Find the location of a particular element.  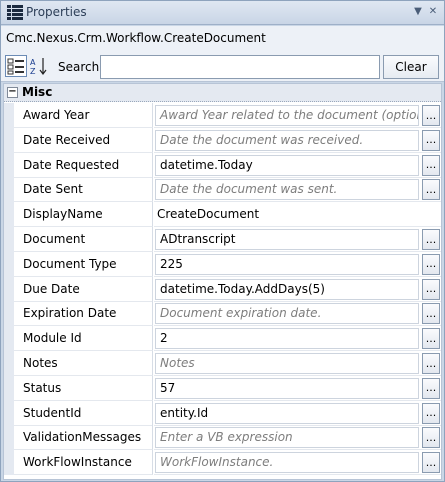

property-name: Date Received is located at coordinates (83, 140).